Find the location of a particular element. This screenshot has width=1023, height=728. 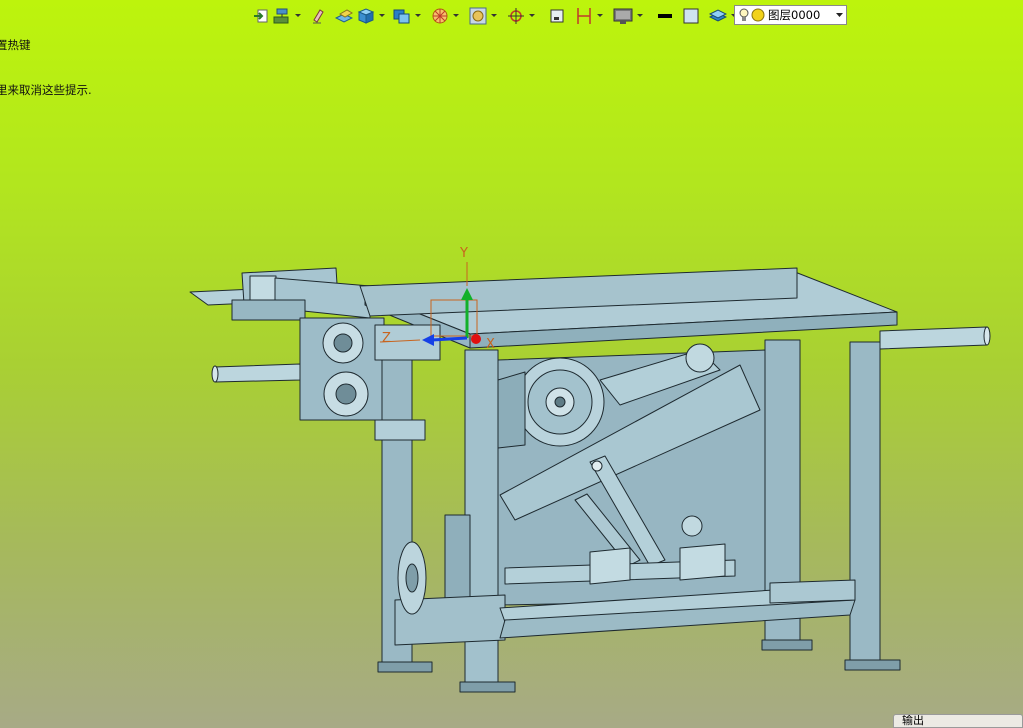

layers-button is located at coordinates (718, 16).